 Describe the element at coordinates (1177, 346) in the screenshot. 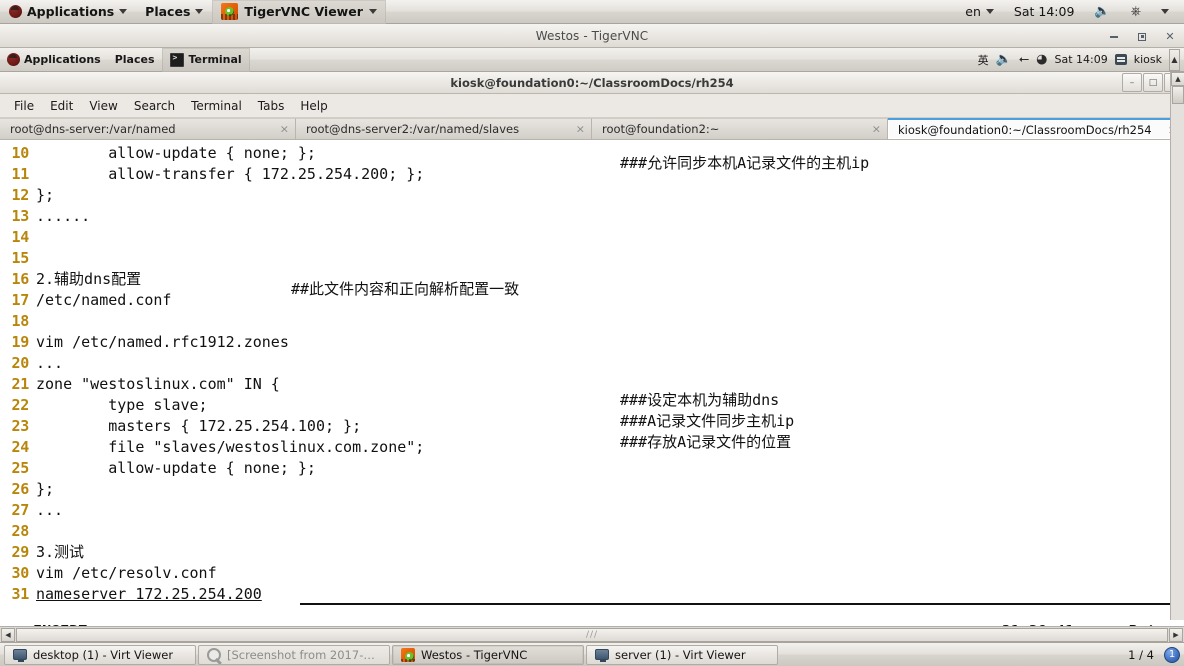

I see `vnc-vertical-scrollbar: ▲` at that location.